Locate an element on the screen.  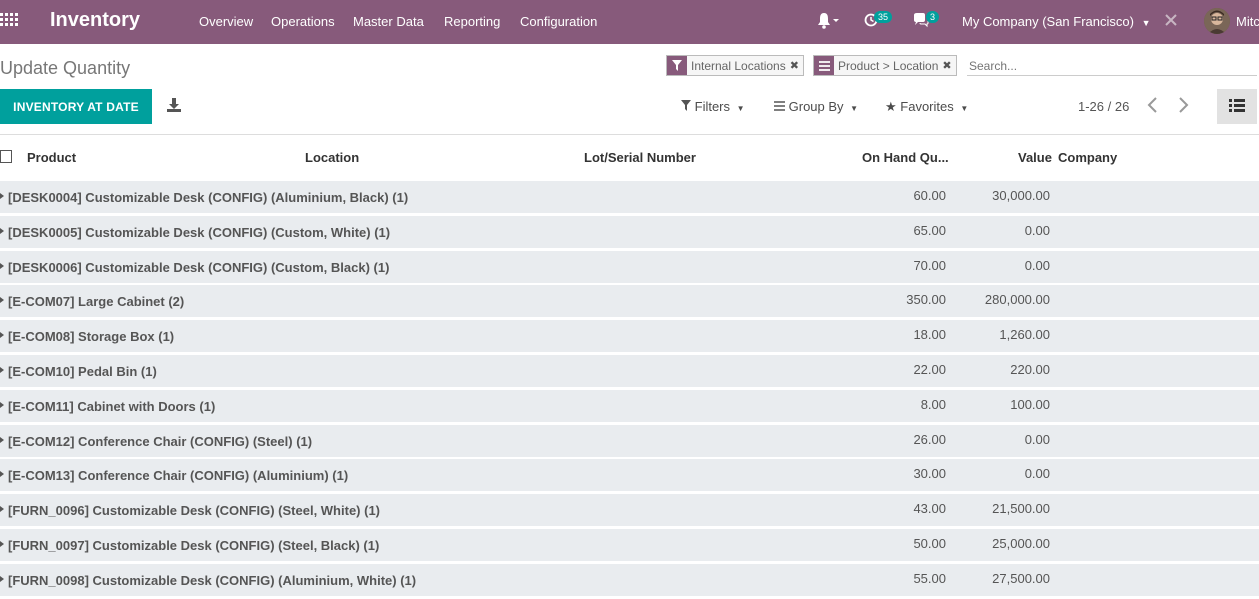
group-name: [E-COM11] Cabinet with Doors (1) is located at coordinates (112, 406).